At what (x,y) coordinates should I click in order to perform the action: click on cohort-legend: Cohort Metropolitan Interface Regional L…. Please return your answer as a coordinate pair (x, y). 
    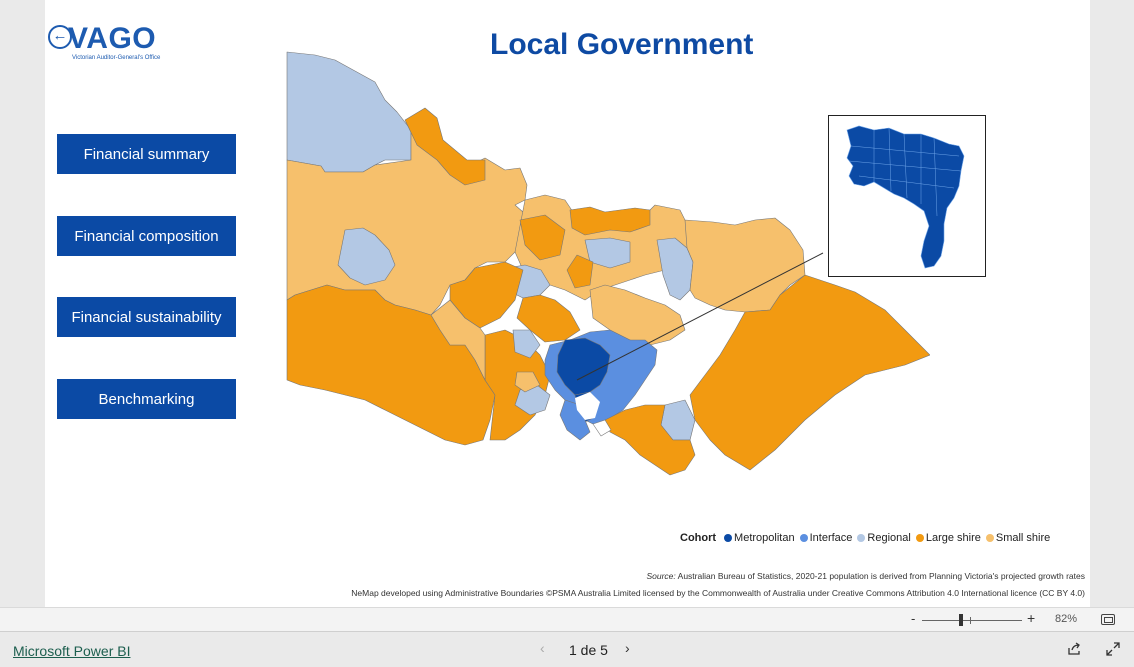
    Looking at the image, I should click on (865, 538).